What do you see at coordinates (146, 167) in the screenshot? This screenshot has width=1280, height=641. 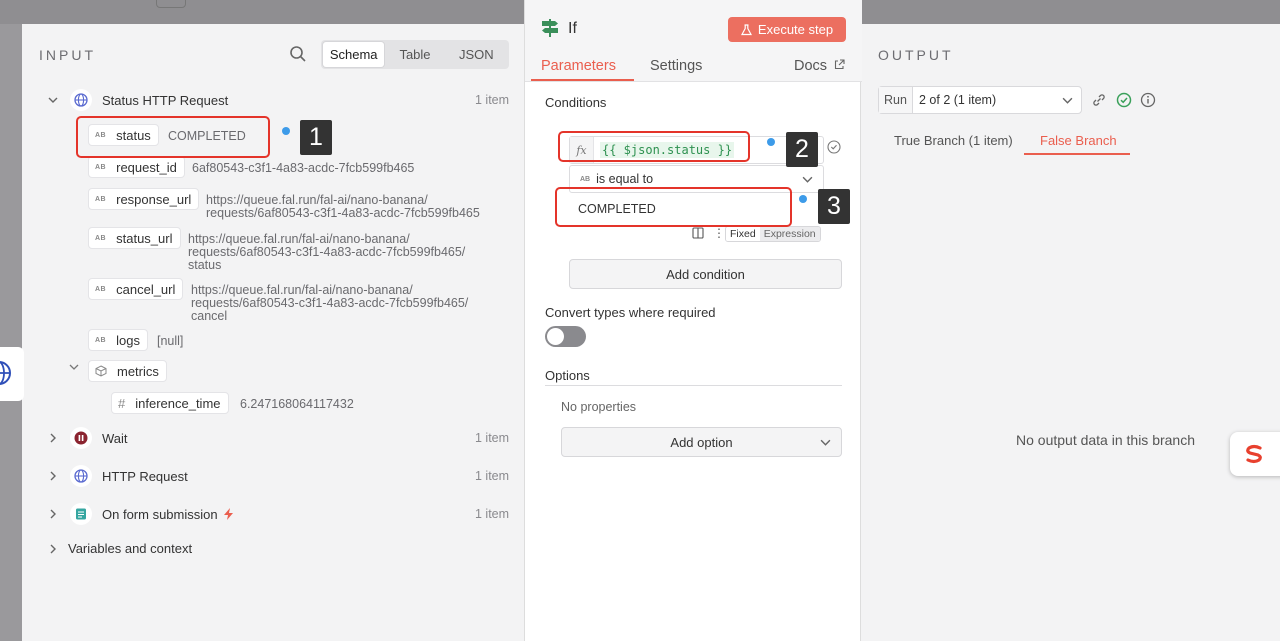 I see `field-key: request_id` at bounding box center [146, 167].